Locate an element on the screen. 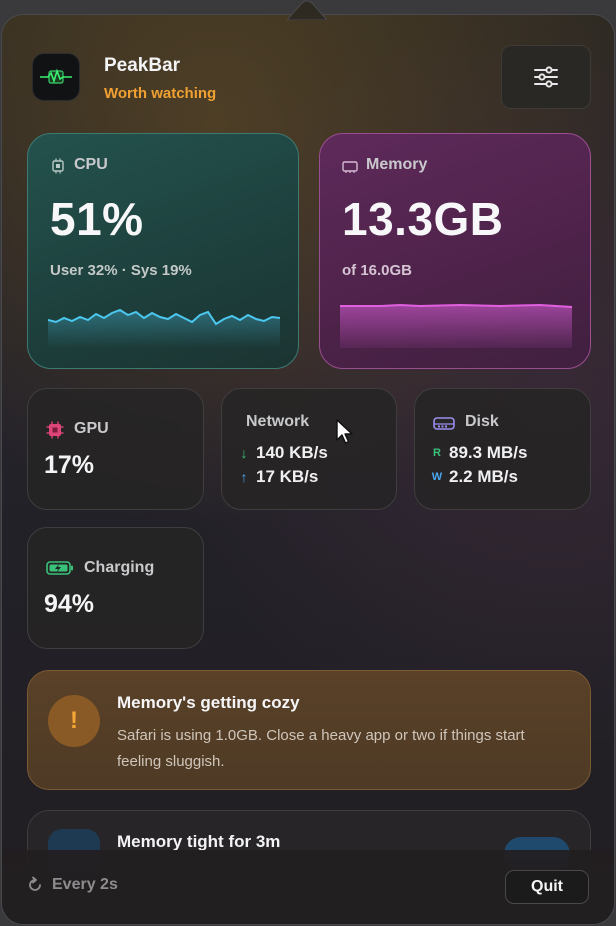  warning-icon: ! is located at coordinates (74, 721).